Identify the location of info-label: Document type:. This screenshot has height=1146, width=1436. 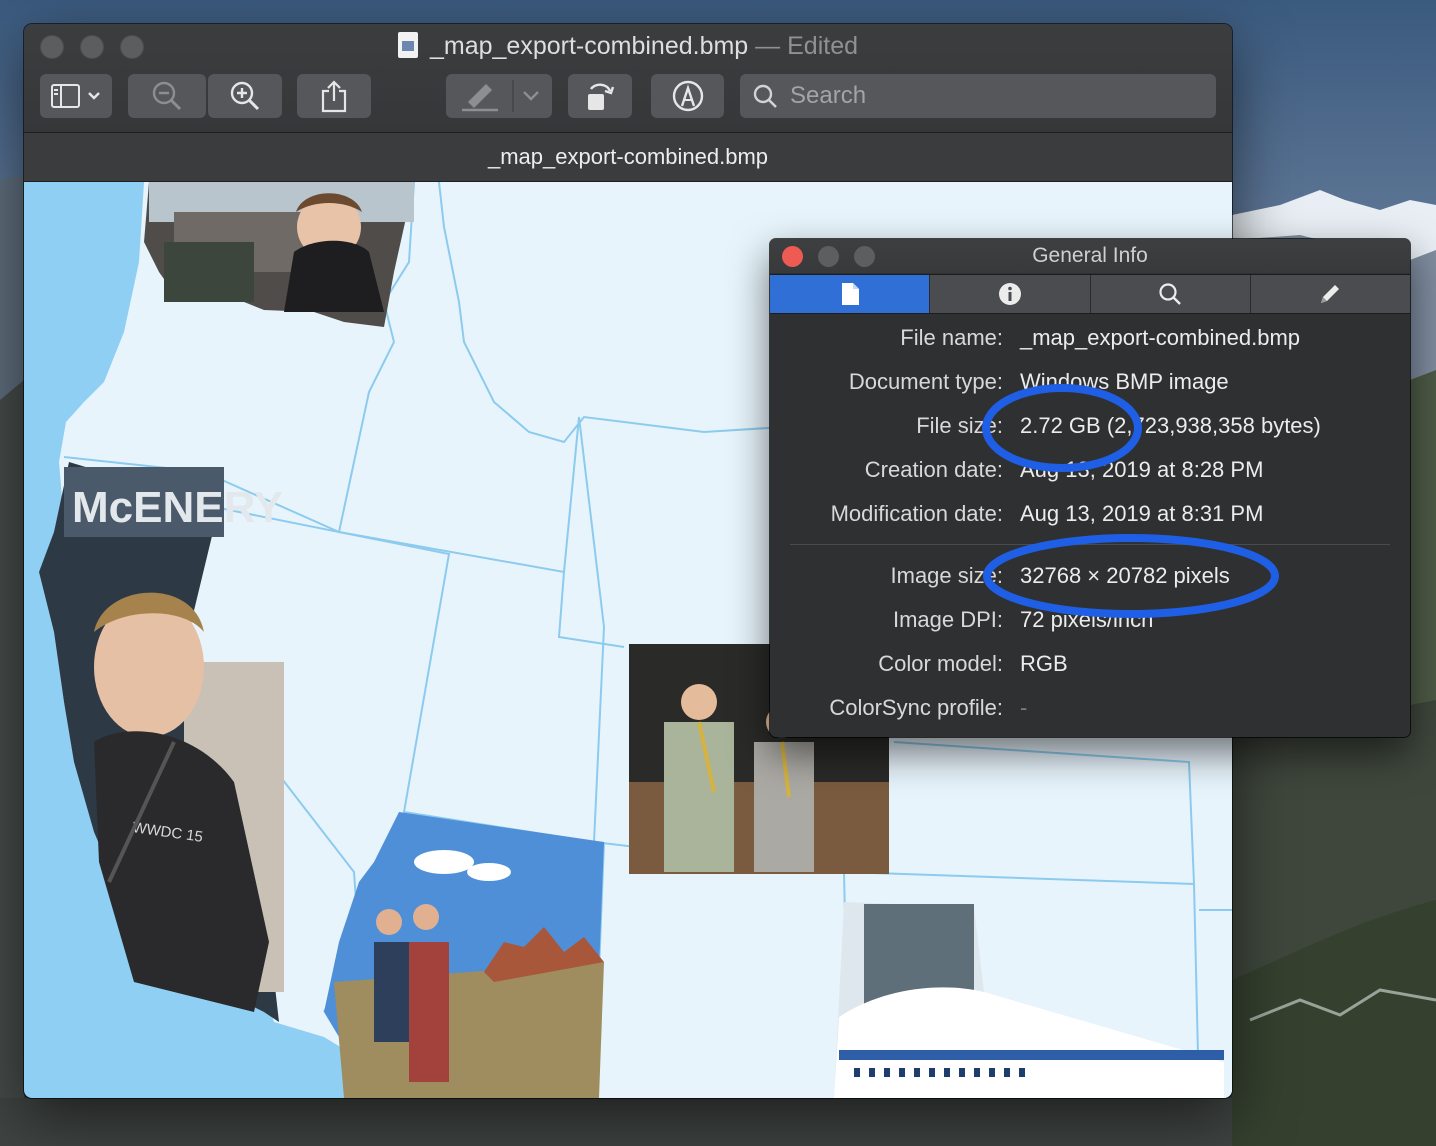
(925, 381).